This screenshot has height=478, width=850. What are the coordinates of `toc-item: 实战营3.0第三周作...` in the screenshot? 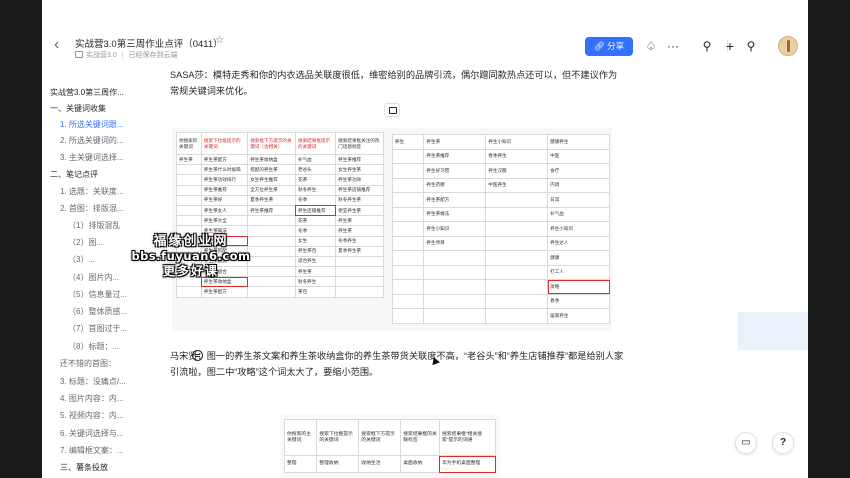 It's located at (87, 93).